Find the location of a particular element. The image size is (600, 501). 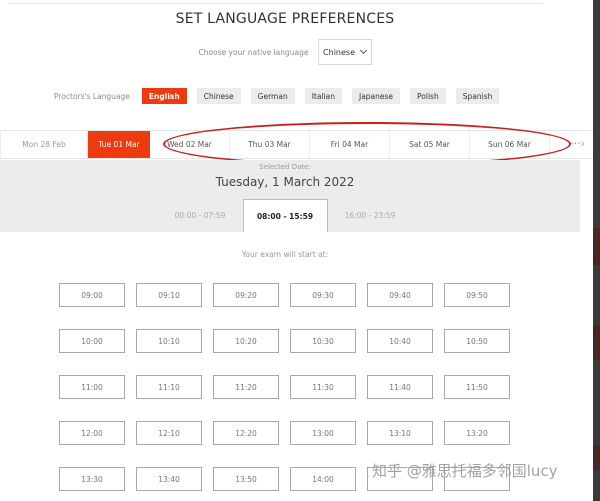

proctor-lang-spanish: Spanish is located at coordinates (477, 96).